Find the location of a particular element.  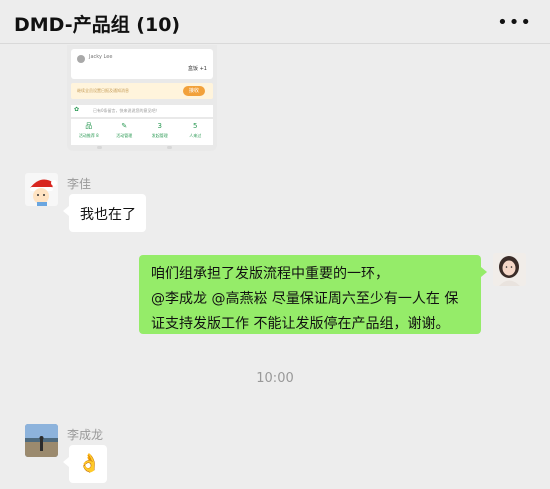

avatar-li-jia is located at coordinates (41, 189).